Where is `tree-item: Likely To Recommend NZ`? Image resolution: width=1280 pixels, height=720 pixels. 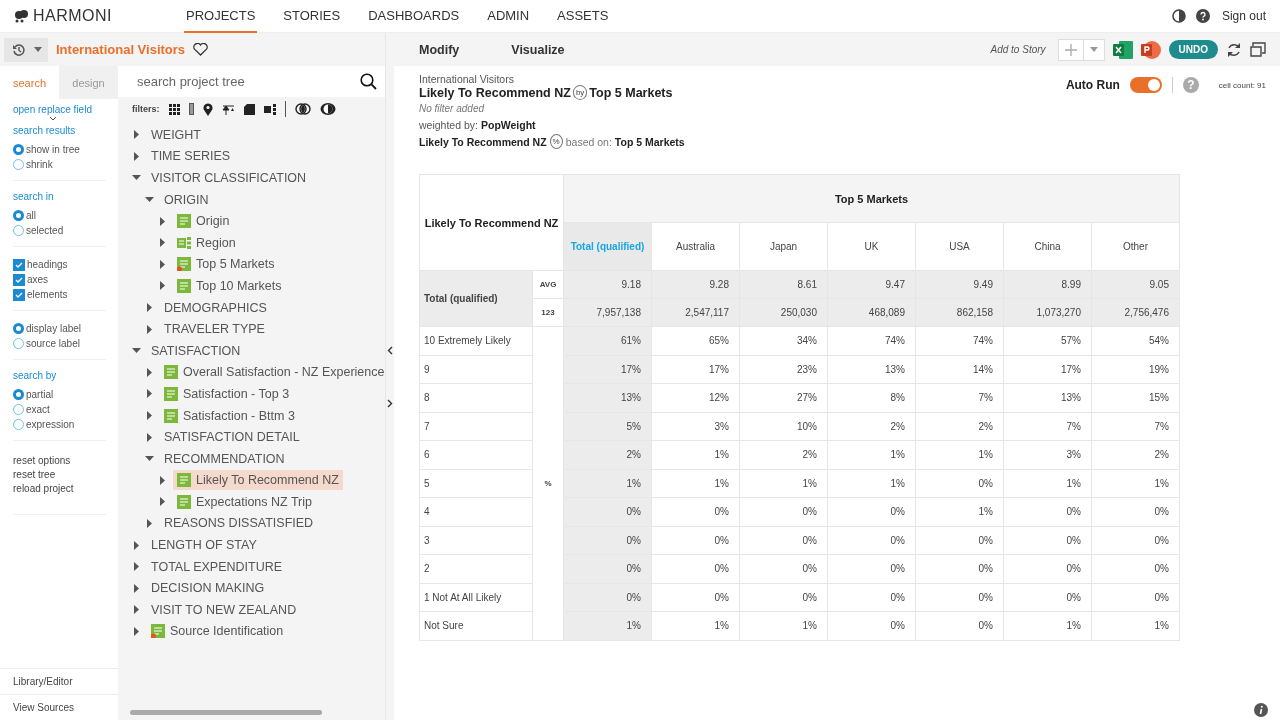 tree-item: Likely To Recommend NZ is located at coordinates (258, 480).